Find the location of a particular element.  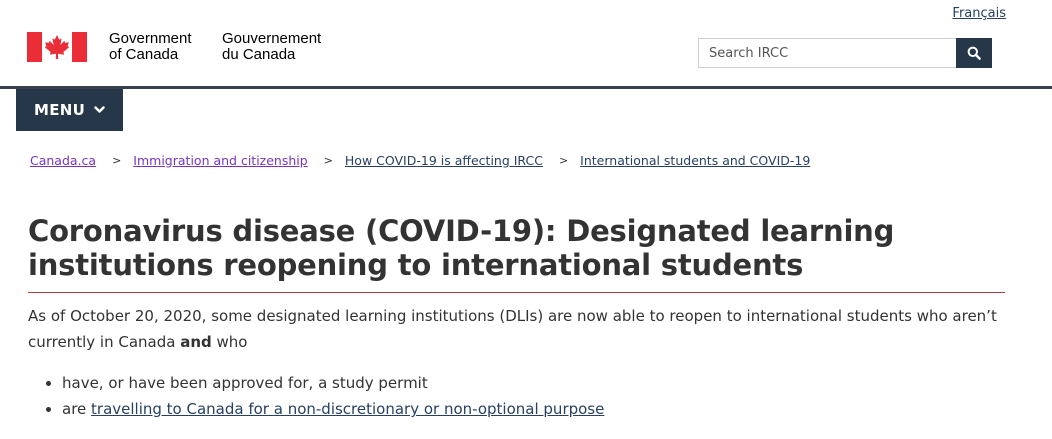

chevron-down-icon is located at coordinates (99, 110).